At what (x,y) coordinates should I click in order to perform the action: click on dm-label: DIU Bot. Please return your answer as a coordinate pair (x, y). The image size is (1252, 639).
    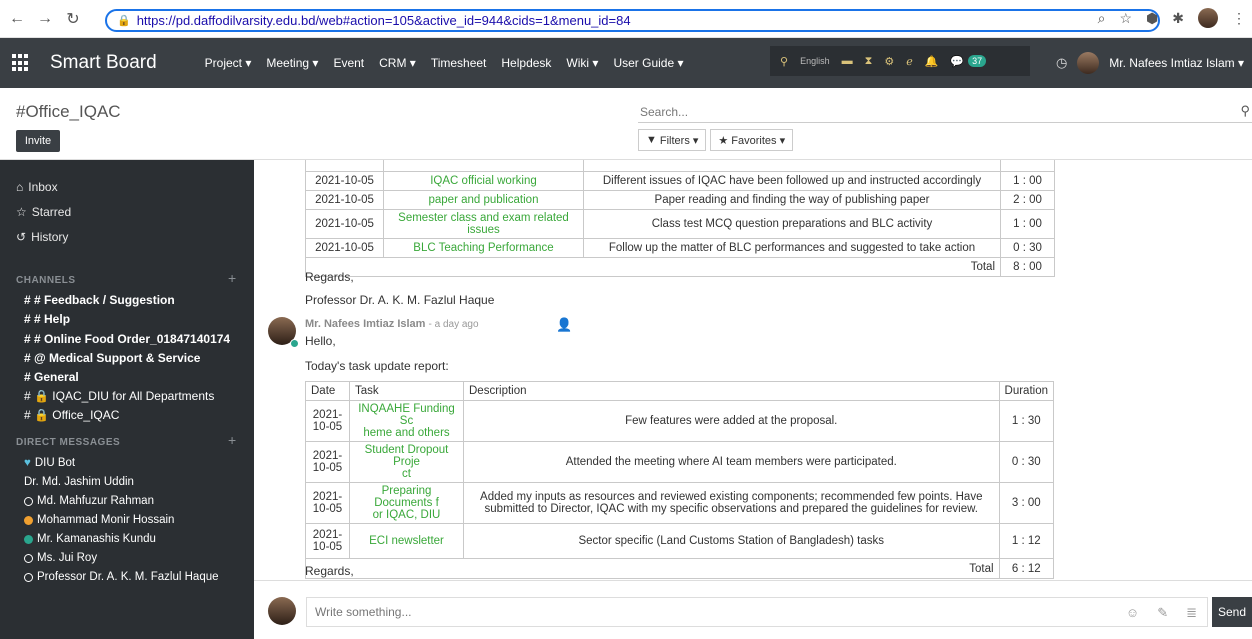
    Looking at the image, I should click on (55, 463).